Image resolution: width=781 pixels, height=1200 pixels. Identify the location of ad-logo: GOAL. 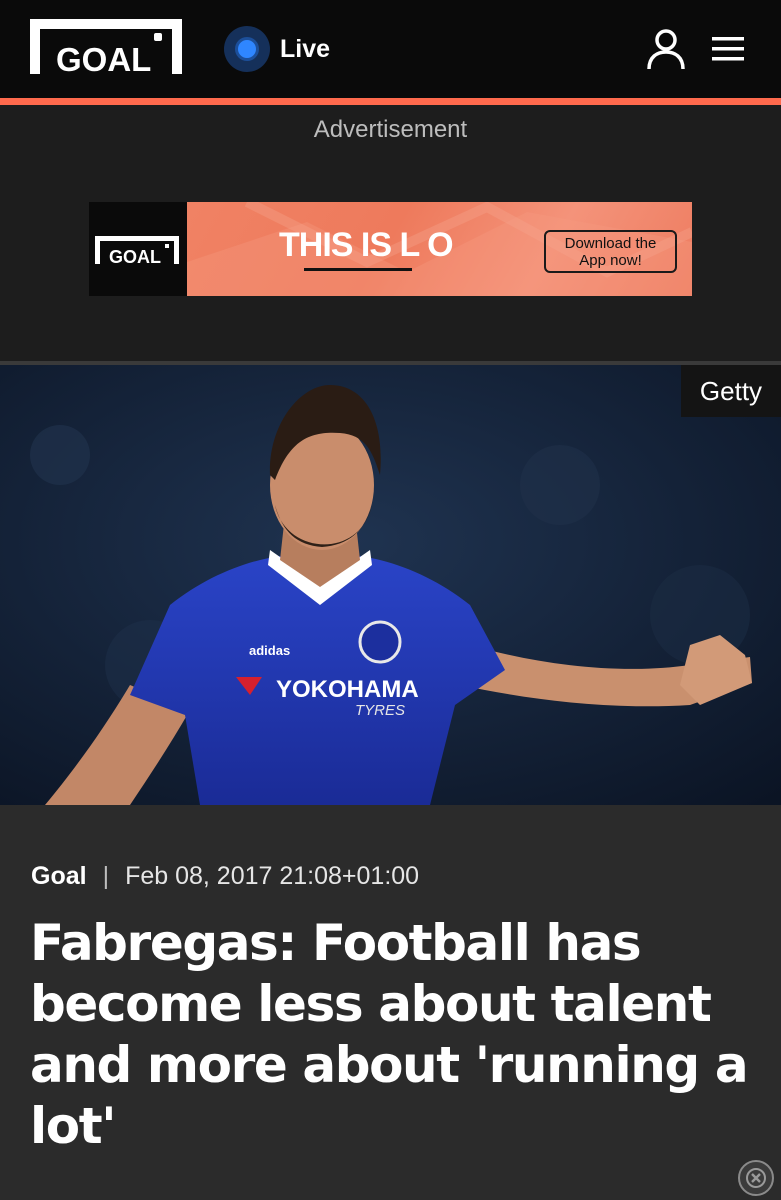
(138, 249).